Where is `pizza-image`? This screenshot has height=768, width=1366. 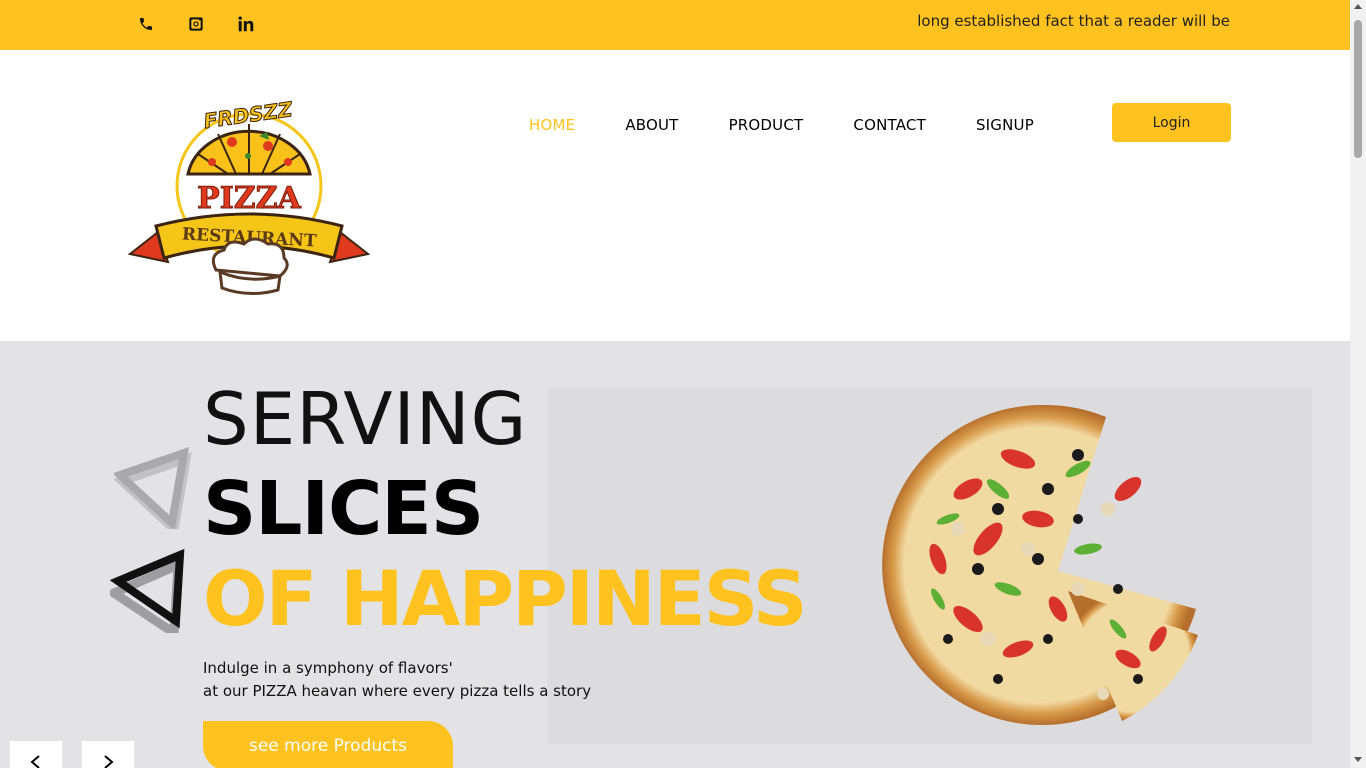
pizza-image is located at coordinates (1040, 564).